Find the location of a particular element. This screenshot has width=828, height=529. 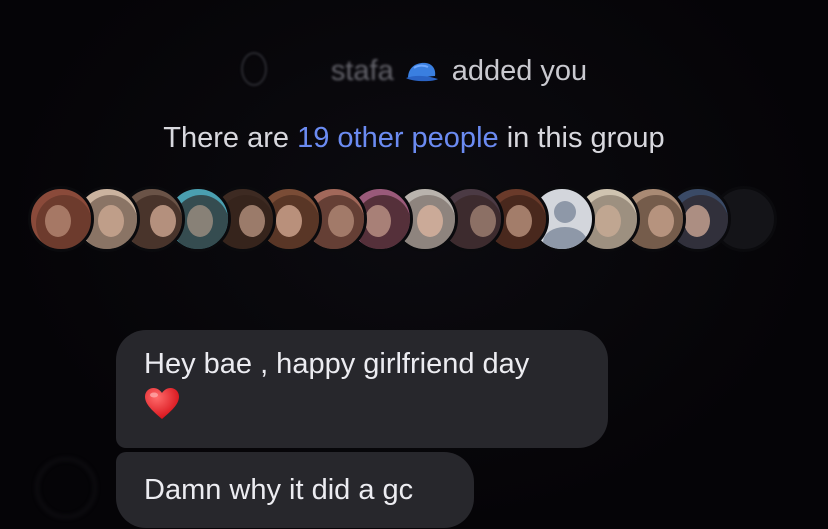

member-avatar-row is located at coordinates (408, 222).